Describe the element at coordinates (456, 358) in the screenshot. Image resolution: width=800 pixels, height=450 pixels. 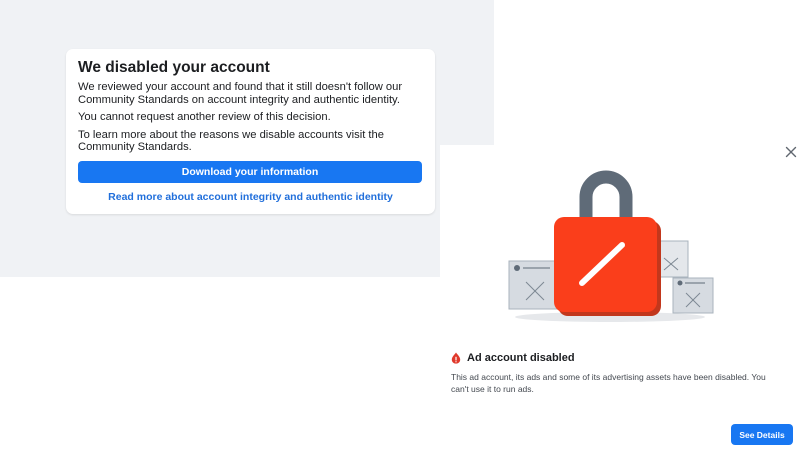
I see `alert-icon` at that location.